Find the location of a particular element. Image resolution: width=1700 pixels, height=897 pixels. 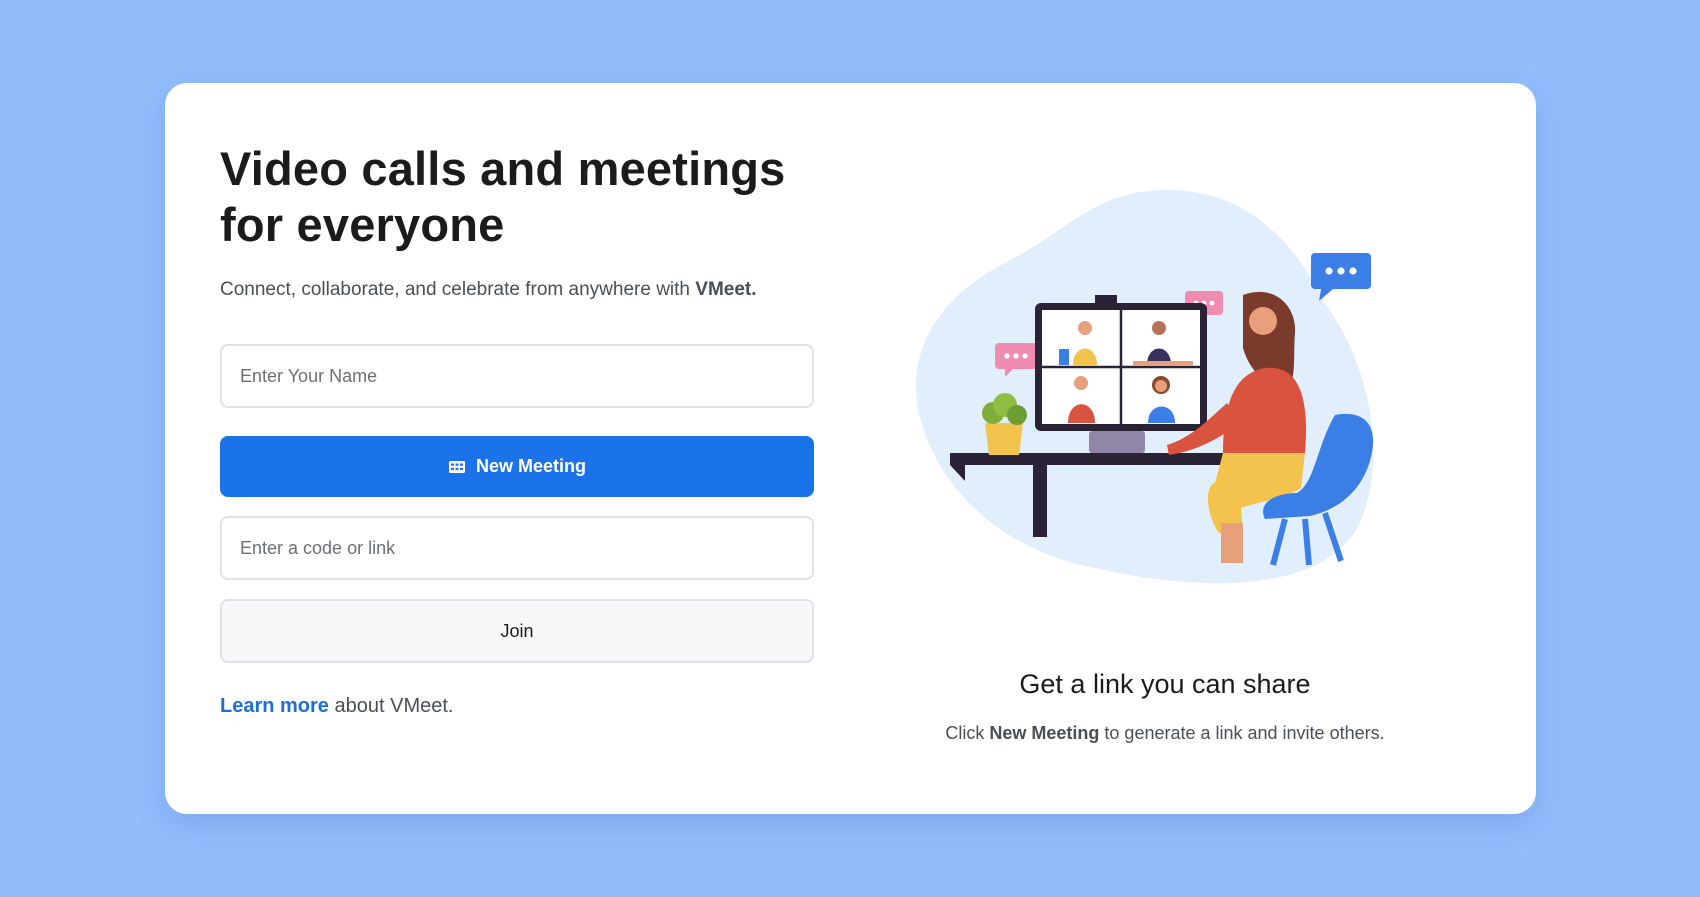

new-meeting-label: New Meeting is located at coordinates (530, 466).